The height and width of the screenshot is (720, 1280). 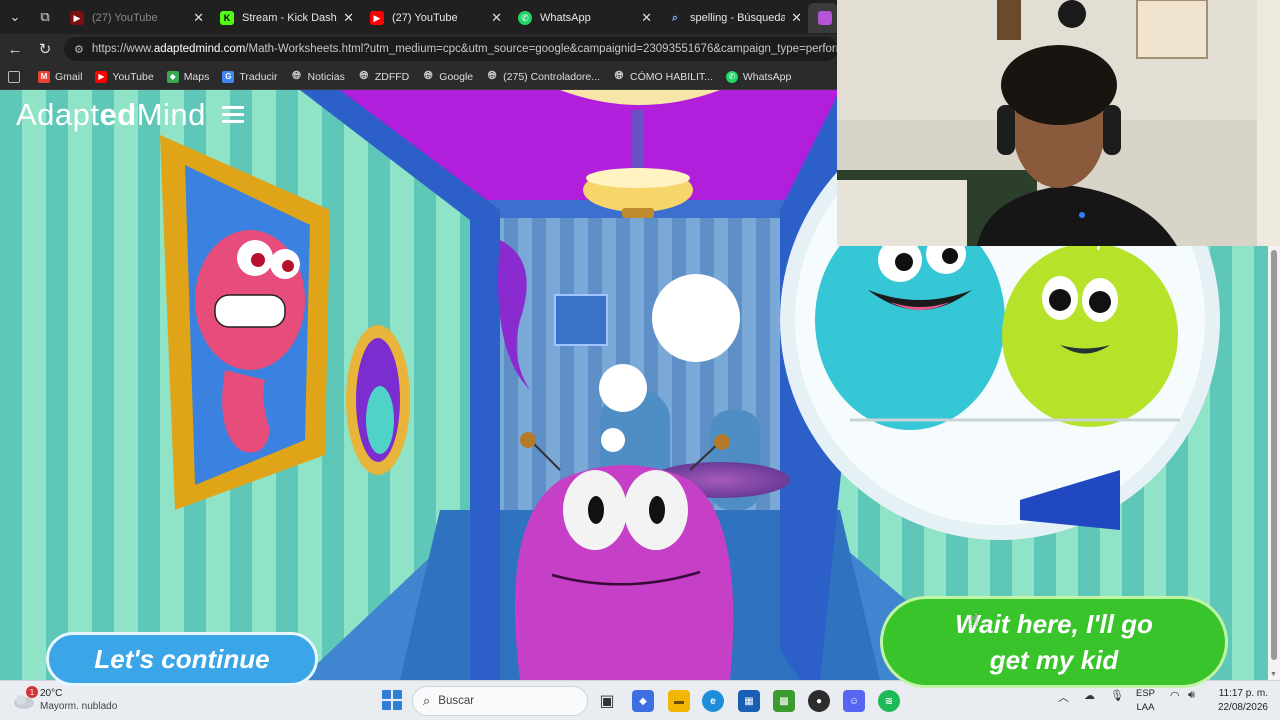 What do you see at coordinates (1243, 701) in the screenshot?
I see `system-clock: 11:17 p. m. 22/08/2026` at bounding box center [1243, 701].